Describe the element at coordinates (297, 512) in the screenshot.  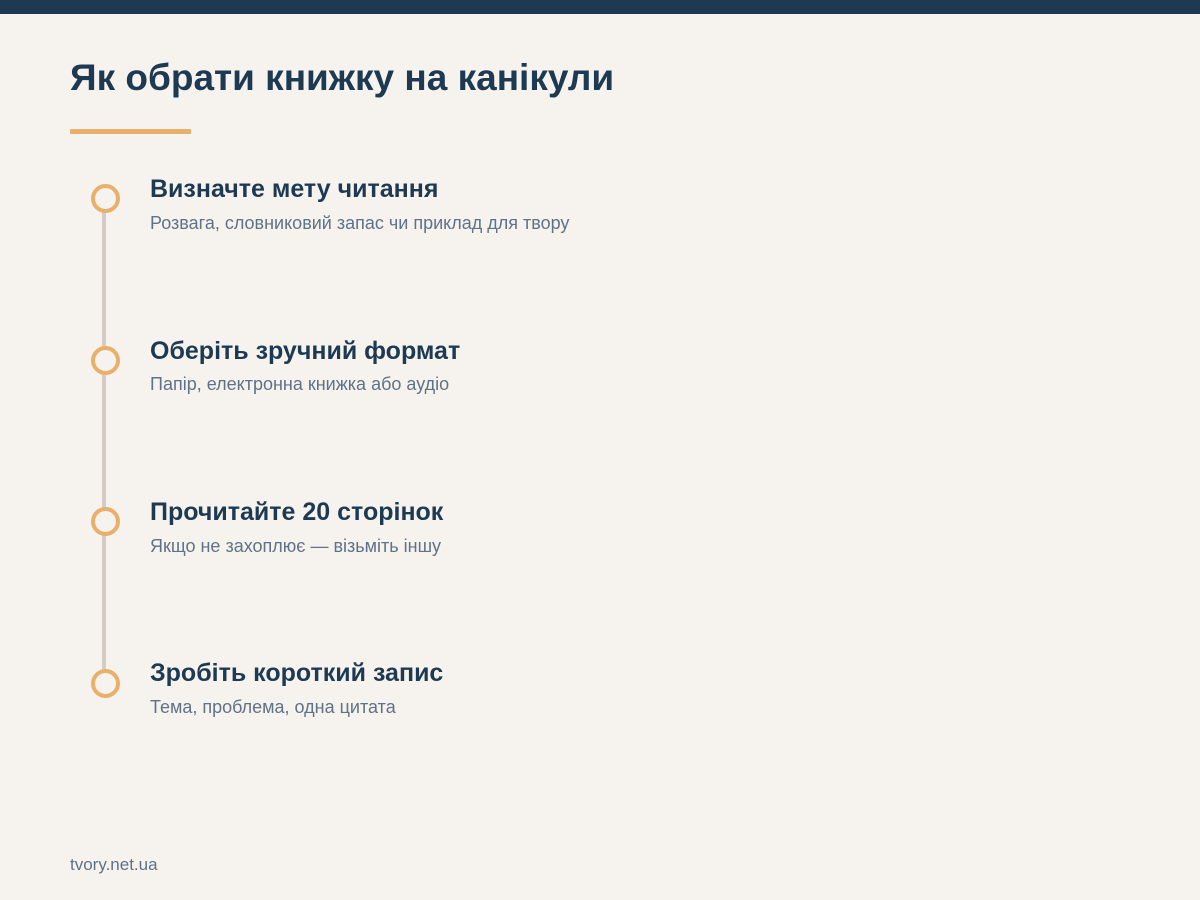
I see `step-title-3: Прочитайте 20 сторінок` at that location.